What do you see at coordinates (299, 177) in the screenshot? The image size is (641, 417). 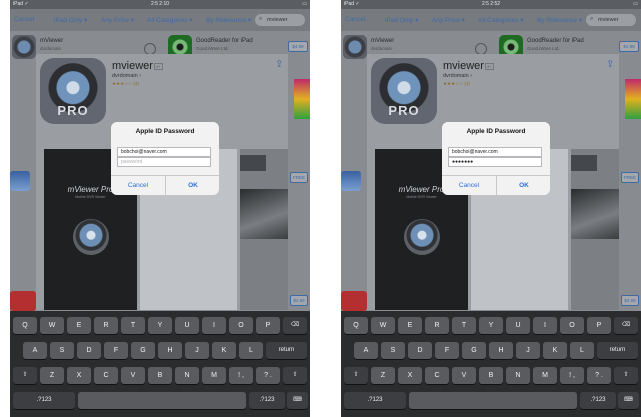 I see `free-button: FREE` at bounding box center [299, 177].